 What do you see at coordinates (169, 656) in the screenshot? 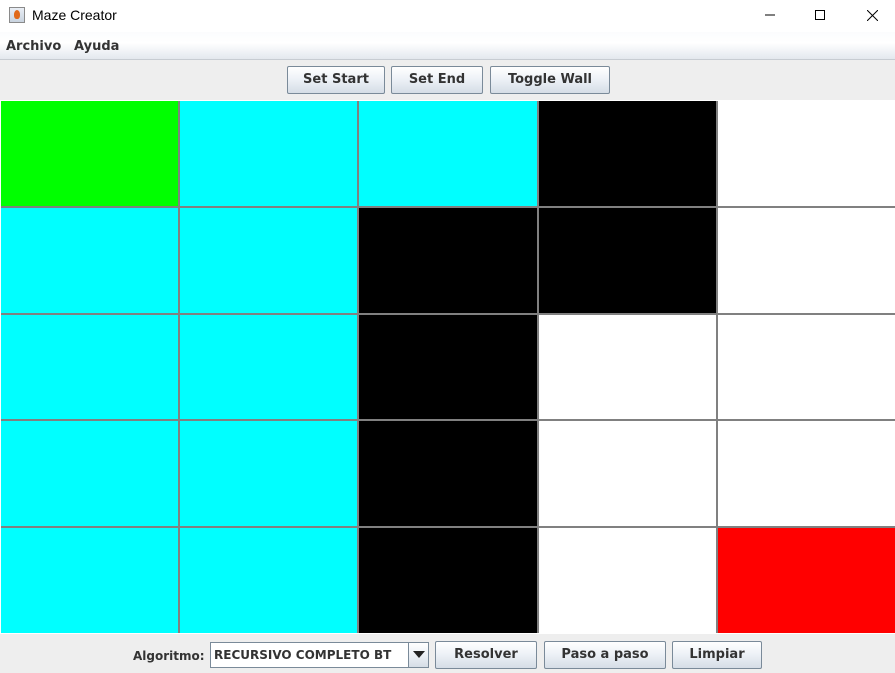
I see `algorithm-label: Algoritmo:` at bounding box center [169, 656].